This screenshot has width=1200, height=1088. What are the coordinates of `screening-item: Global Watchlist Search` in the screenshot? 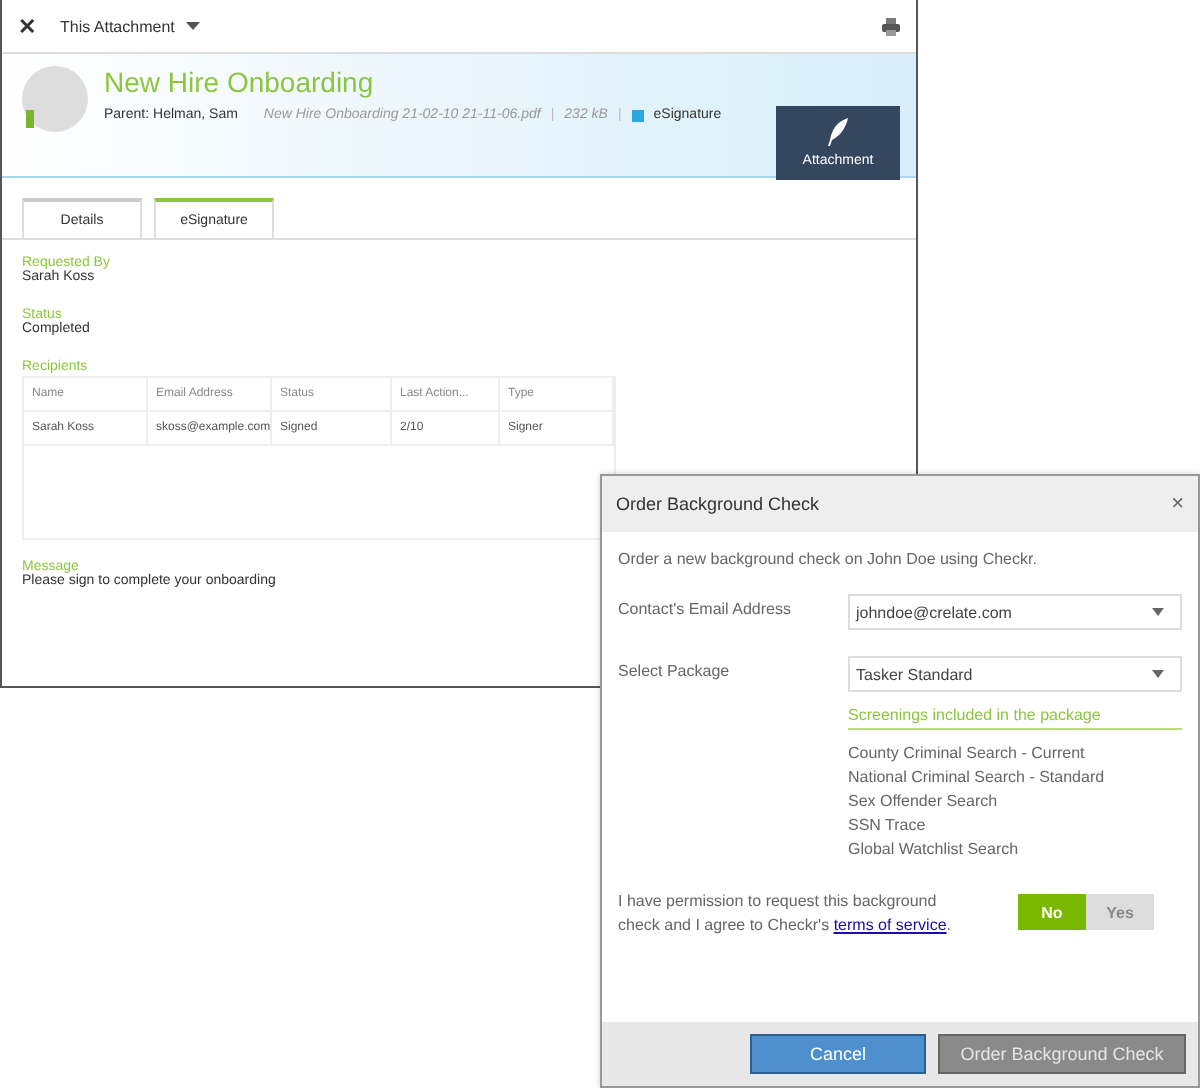 It's located at (934, 850).